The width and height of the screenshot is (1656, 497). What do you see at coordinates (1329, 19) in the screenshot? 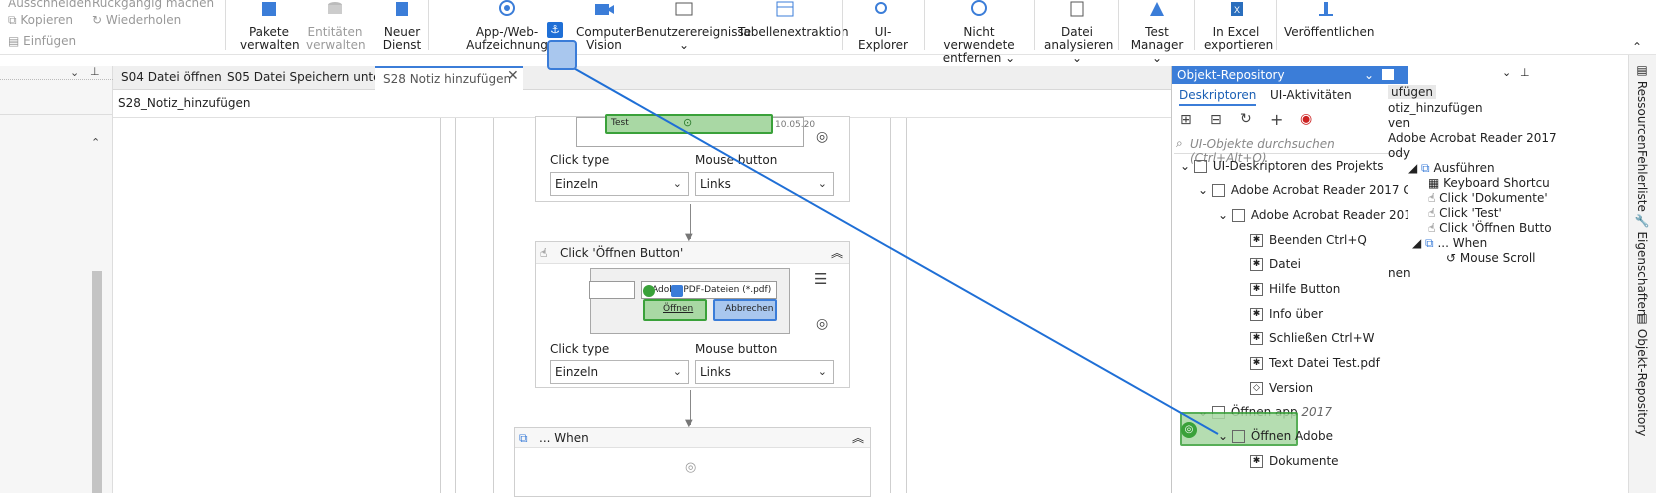
I see `publish-button: Veröffentlichen` at bounding box center [1329, 19].